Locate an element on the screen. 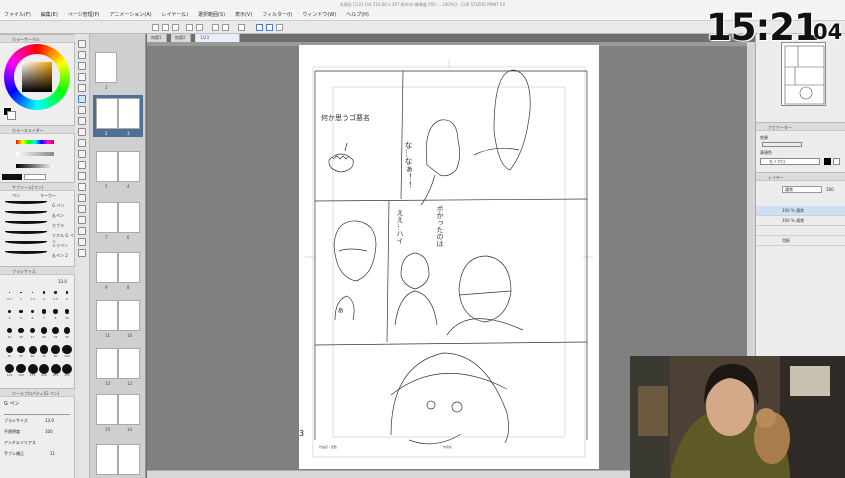 Image resolution: width=845 pixels, height=478 pixels. zoom-tool-icon is located at coordinates (82, 44).